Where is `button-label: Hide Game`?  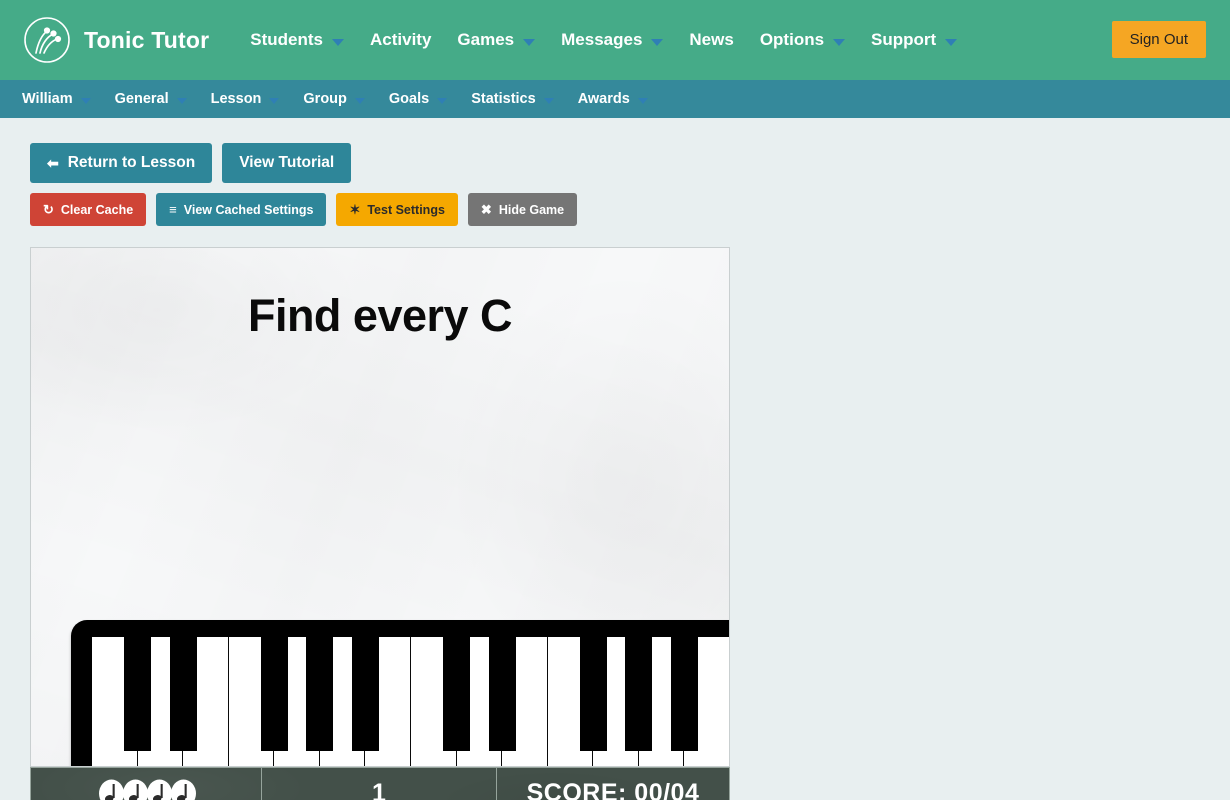 button-label: Hide Game is located at coordinates (531, 209).